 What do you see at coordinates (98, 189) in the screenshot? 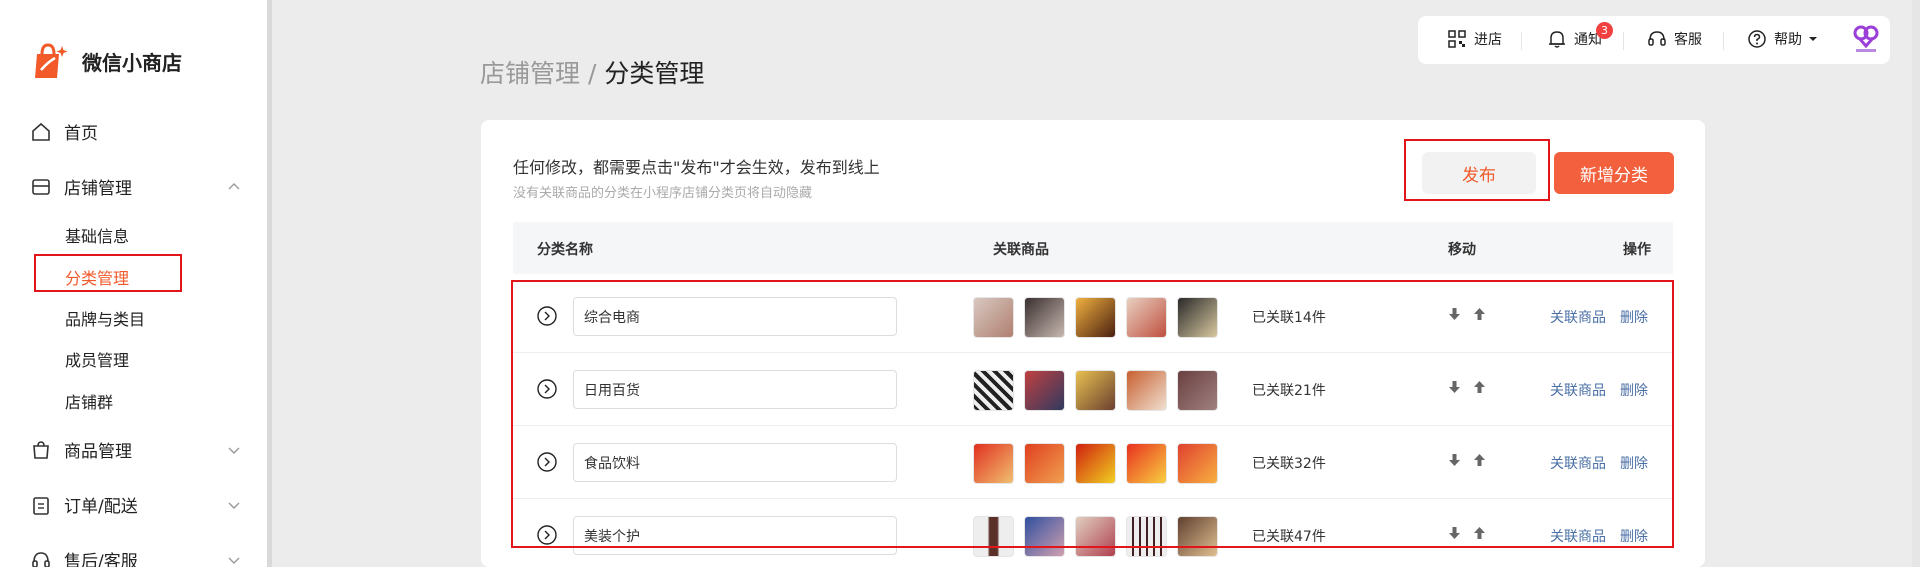
I see `sidebar-item-label: 店铺管理` at bounding box center [98, 189].